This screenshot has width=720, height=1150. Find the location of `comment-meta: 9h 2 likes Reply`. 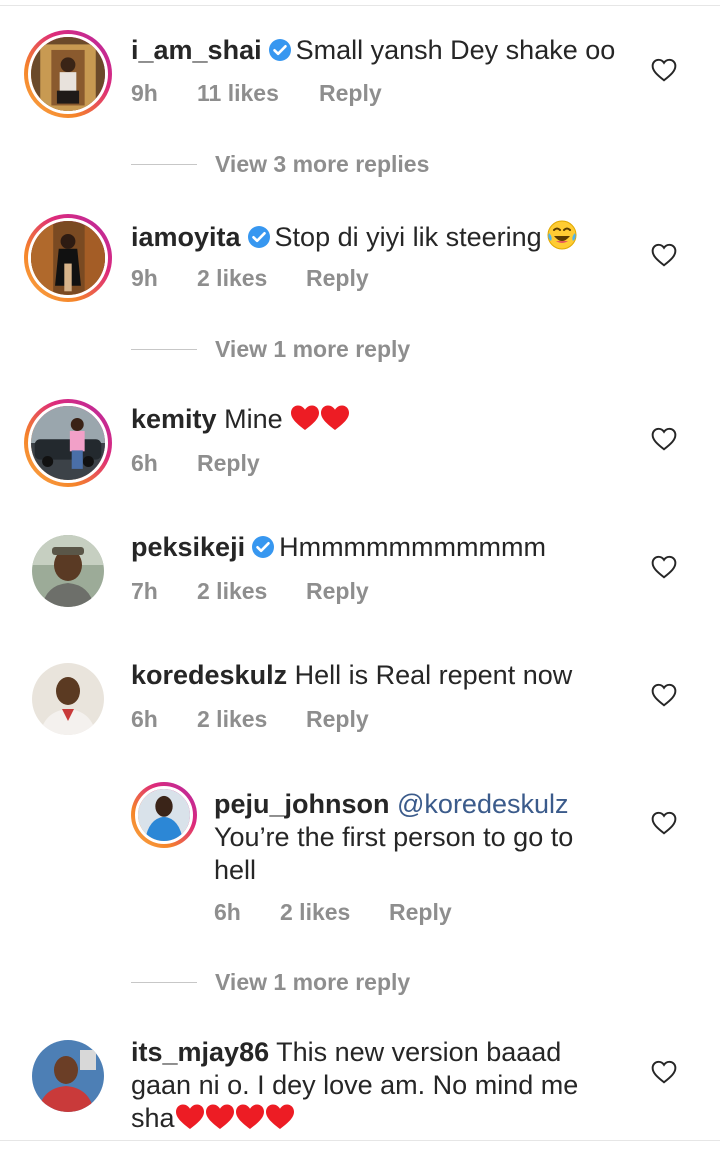

comment-meta: 9h 2 likes Reply is located at coordinates (250, 278).